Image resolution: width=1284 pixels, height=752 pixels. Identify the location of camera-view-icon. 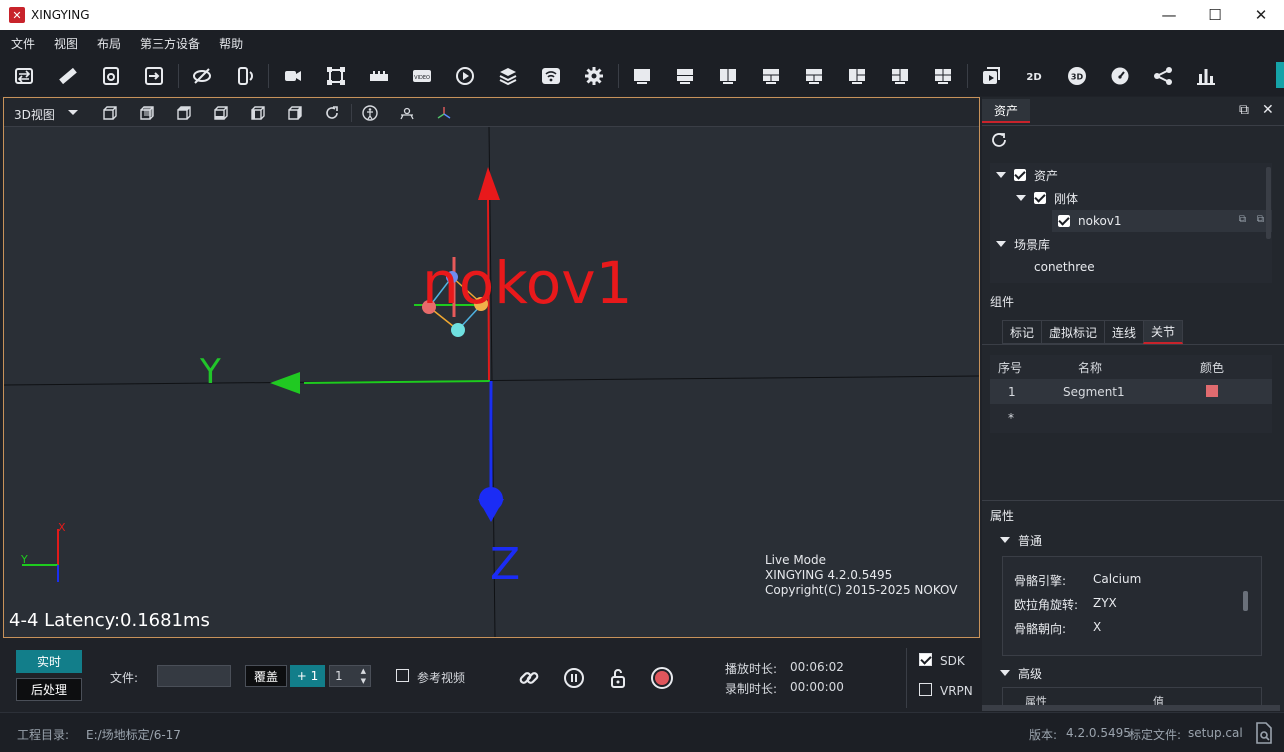
(991, 76).